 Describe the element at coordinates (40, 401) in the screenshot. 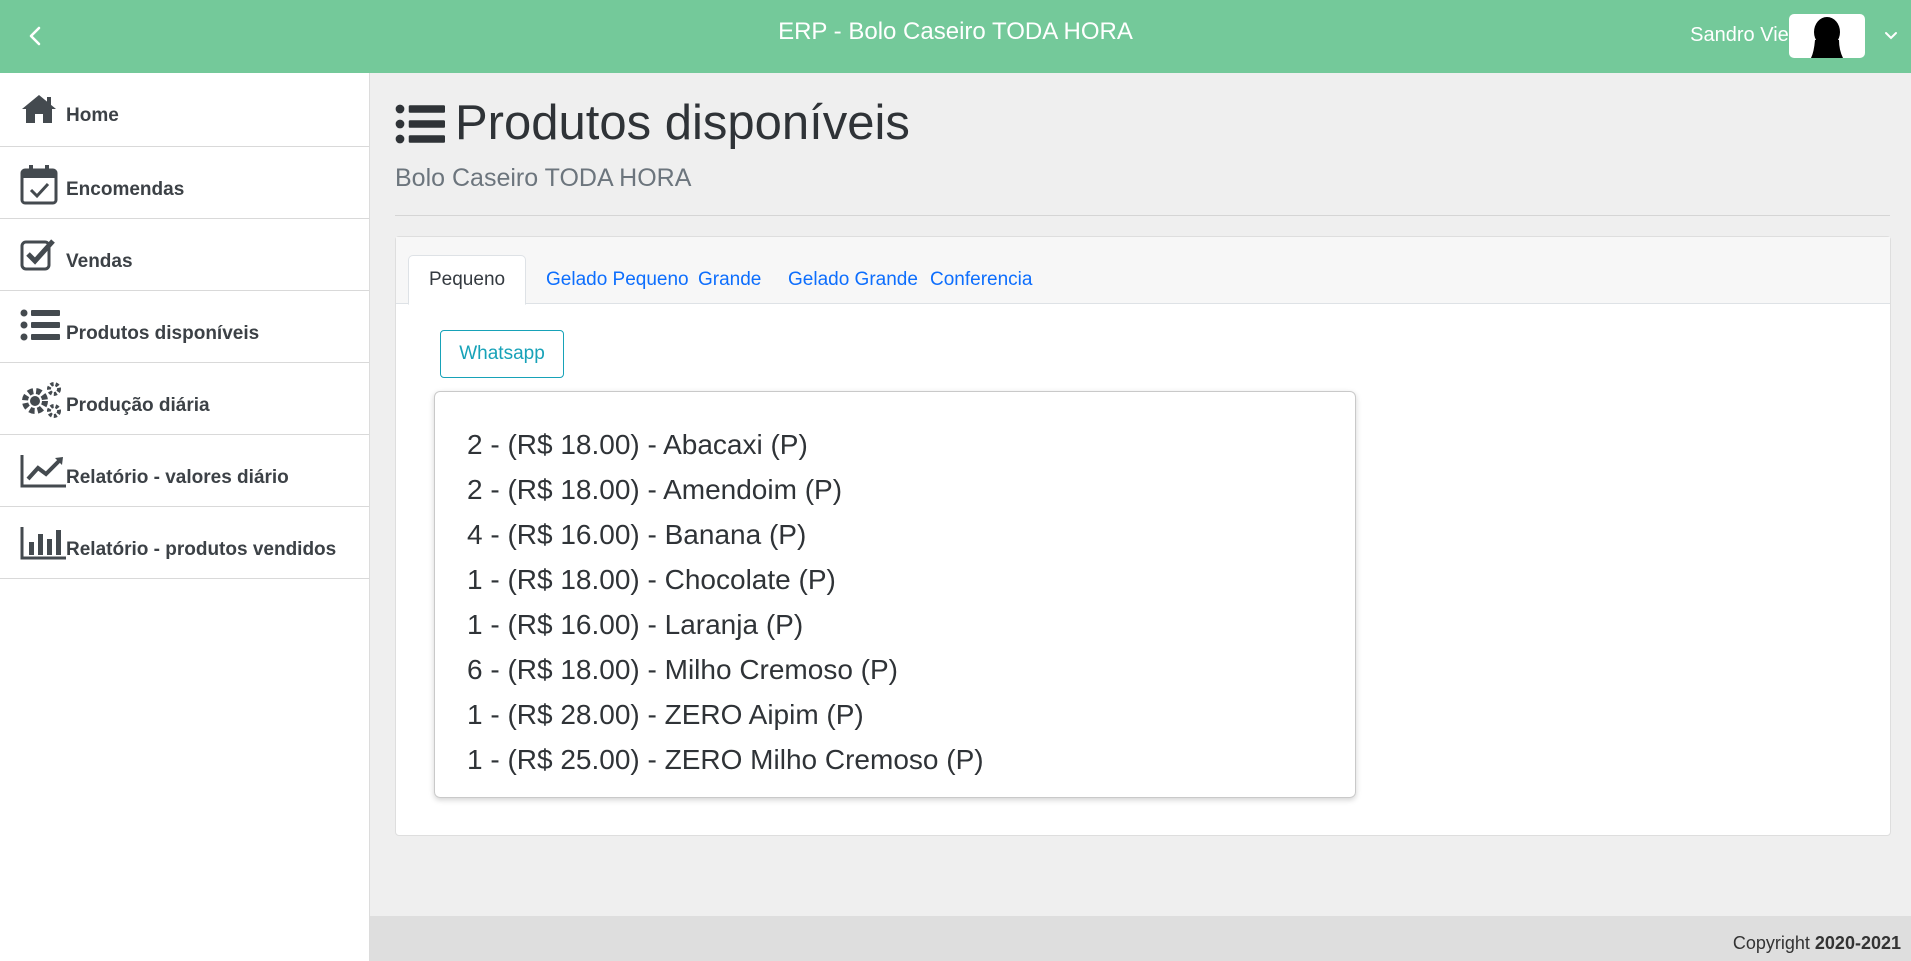

I see `gears-icon` at that location.